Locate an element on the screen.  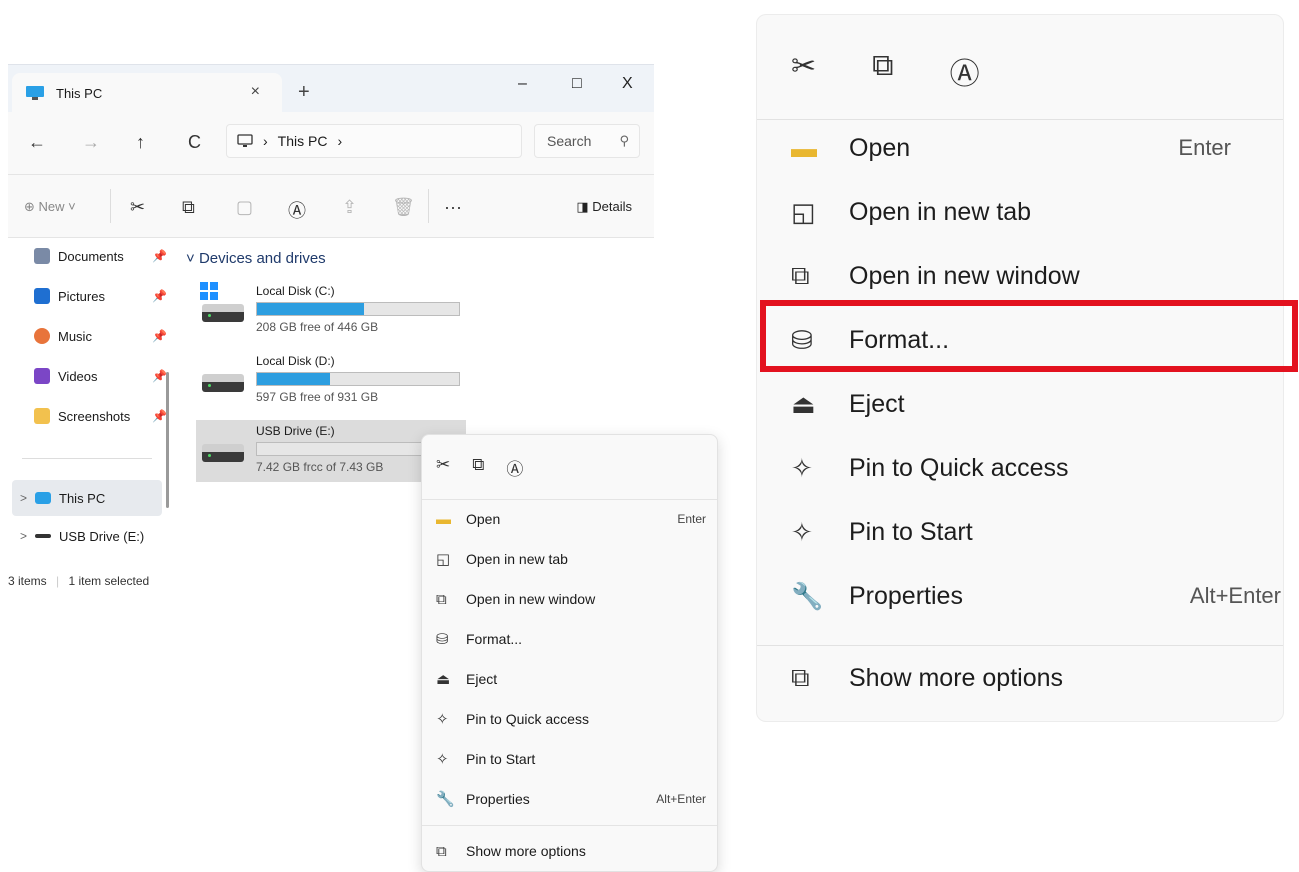
item-count: 3 items is located at coordinates (27, 581).